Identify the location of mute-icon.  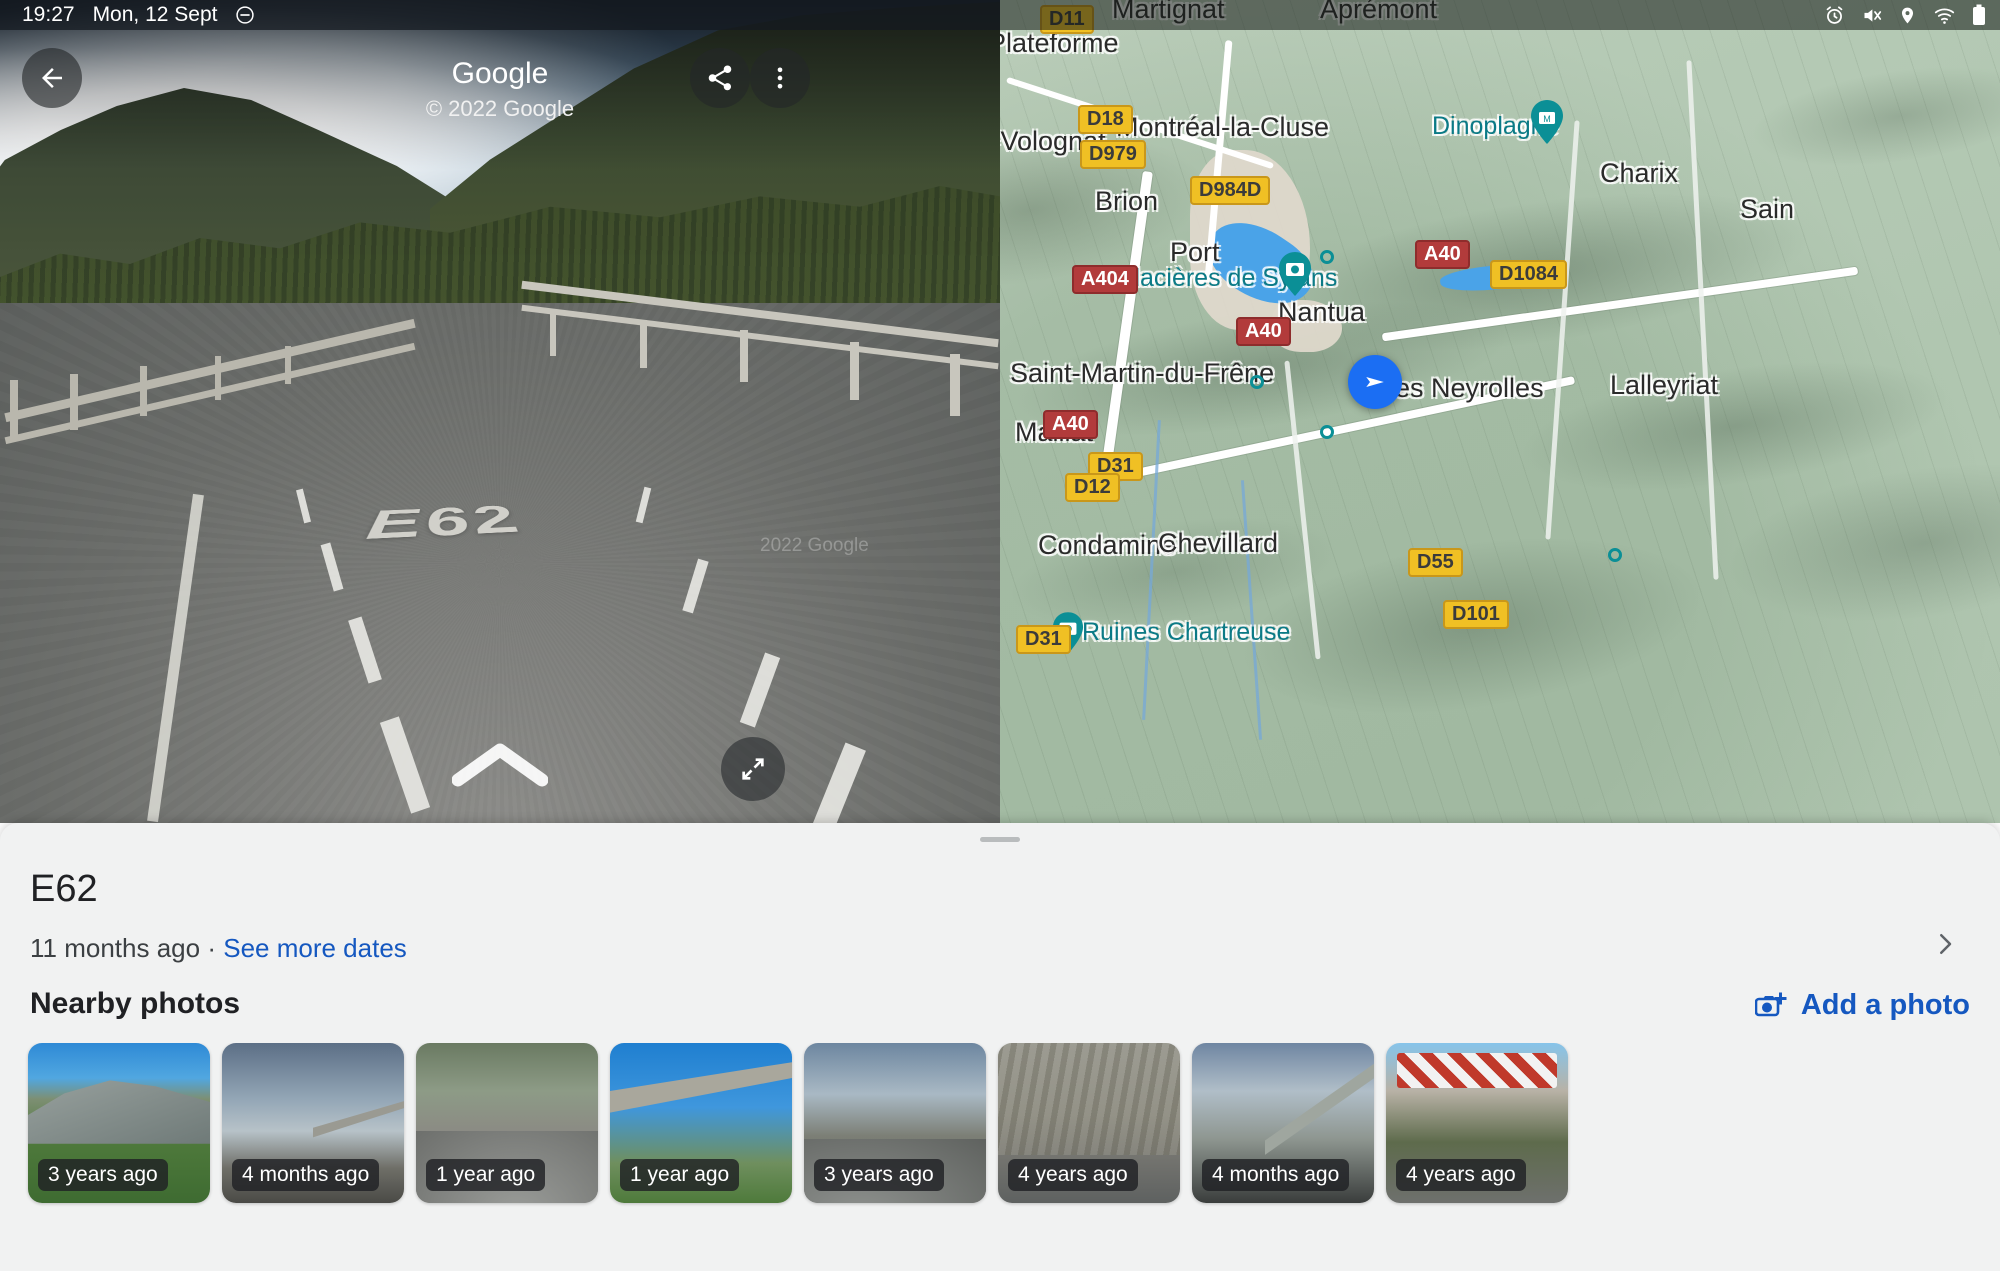
(1873, 15).